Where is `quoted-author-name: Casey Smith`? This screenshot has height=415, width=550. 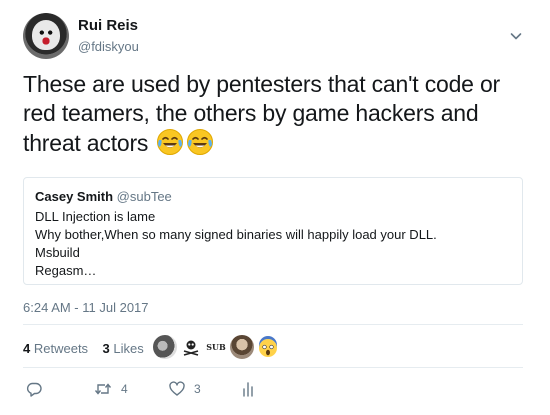 quoted-author-name: Casey Smith is located at coordinates (74, 196).